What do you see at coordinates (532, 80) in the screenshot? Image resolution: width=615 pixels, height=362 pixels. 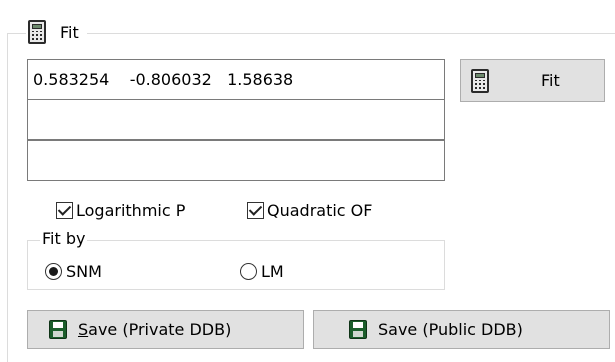 I see `fit-button: Fit` at bounding box center [532, 80].